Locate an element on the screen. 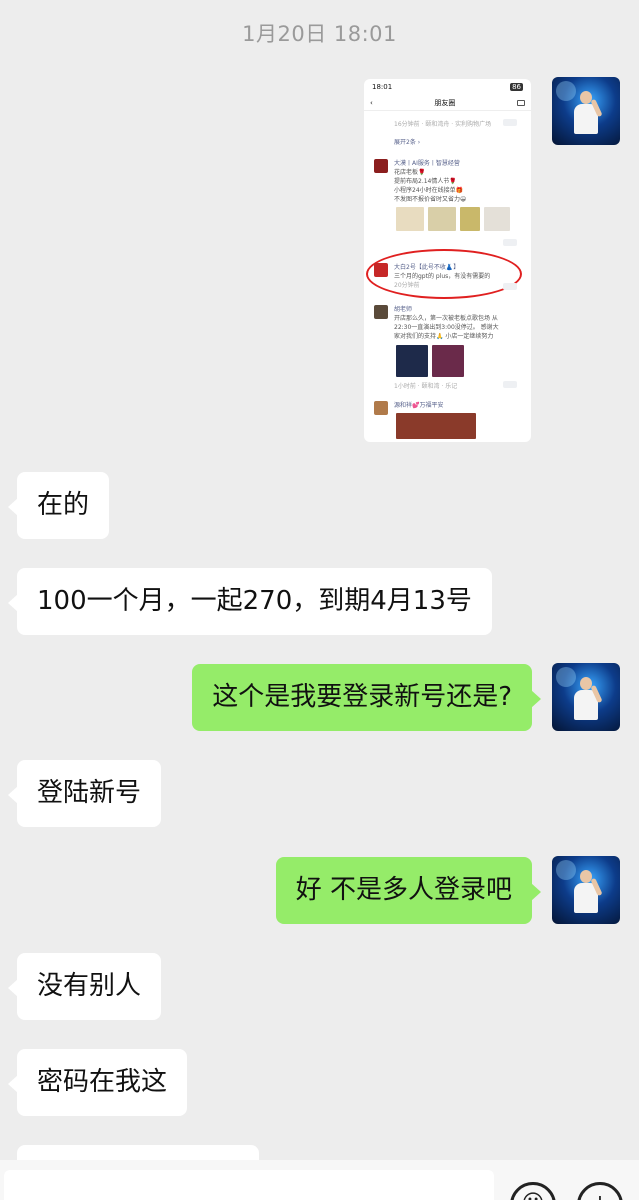  post2-avatar is located at coordinates (381, 270).